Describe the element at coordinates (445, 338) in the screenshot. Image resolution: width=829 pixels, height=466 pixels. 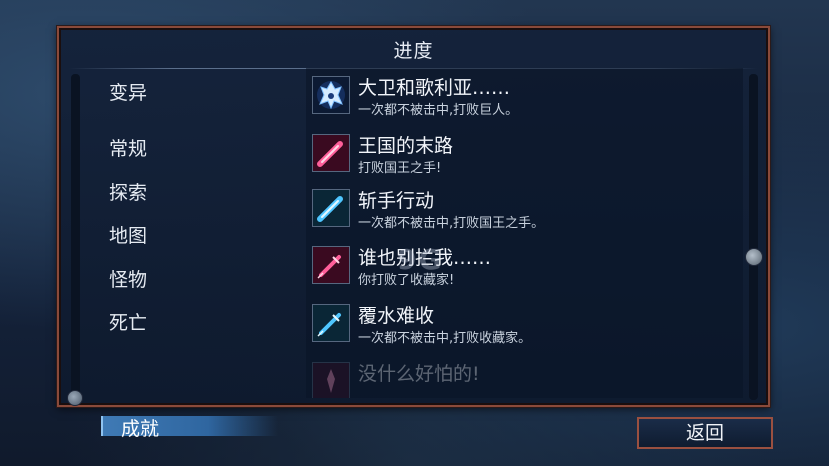
I see `achievement-desc: 一次都不被击中,打败收藏家。` at that location.